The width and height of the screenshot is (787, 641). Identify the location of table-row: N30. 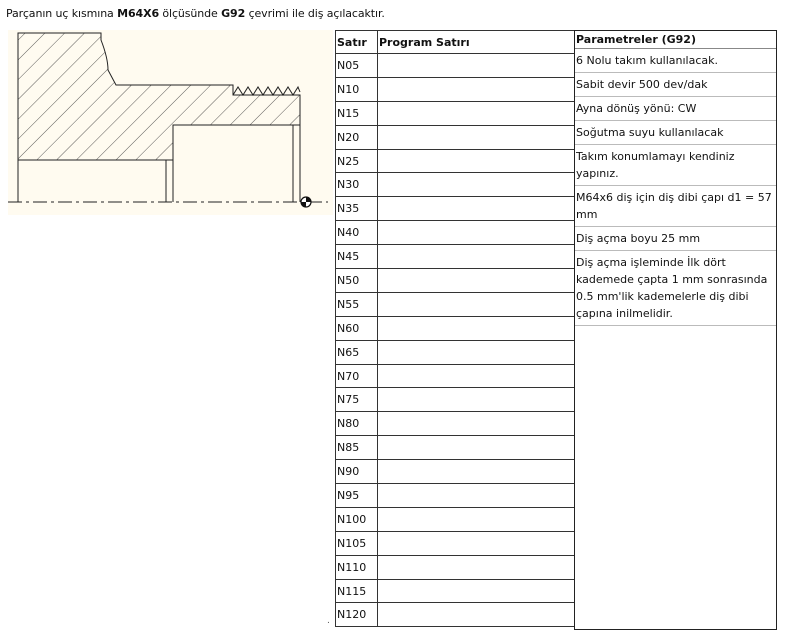
(455, 185).